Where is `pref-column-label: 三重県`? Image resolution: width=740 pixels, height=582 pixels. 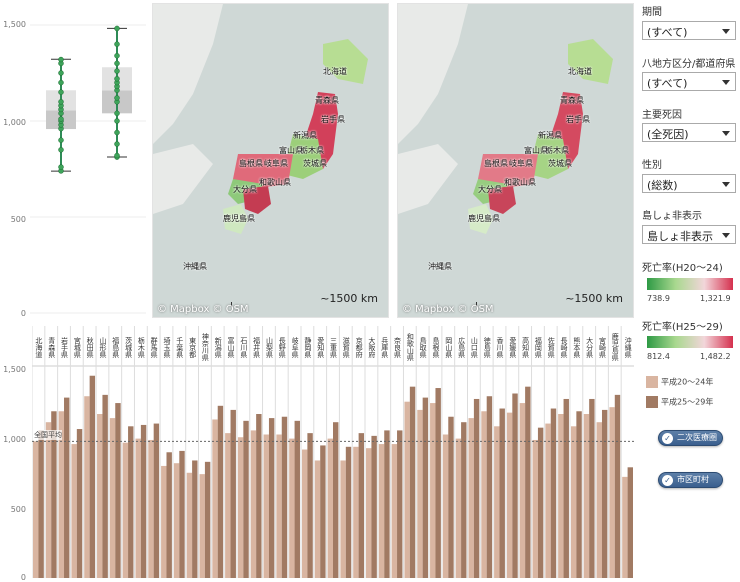 pref-column-label: 三重県 is located at coordinates (333, 347).